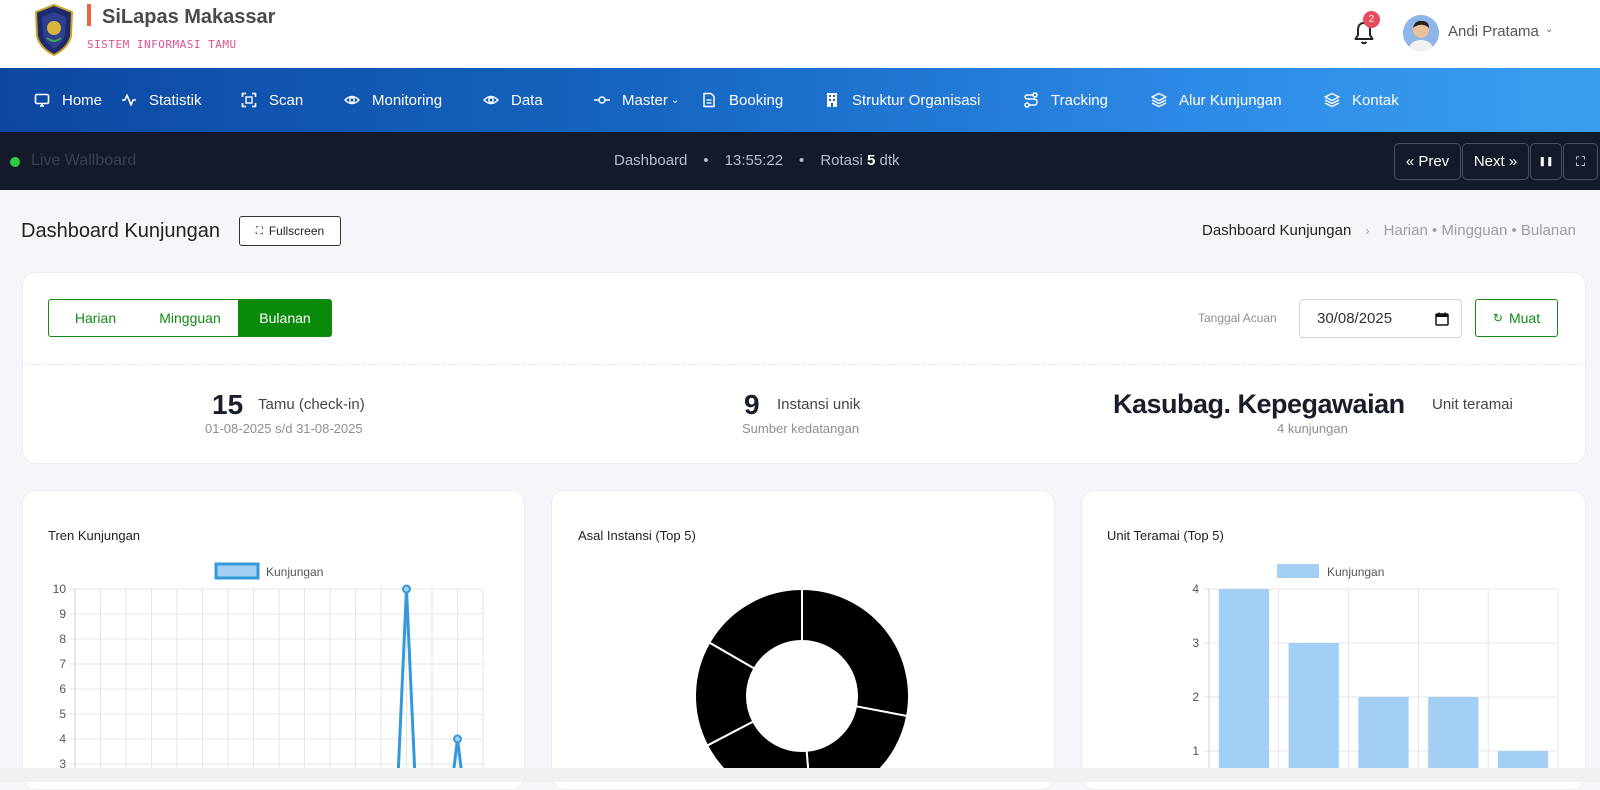  I want to click on nav-item-kontak: Kontak, so click(1361, 100).